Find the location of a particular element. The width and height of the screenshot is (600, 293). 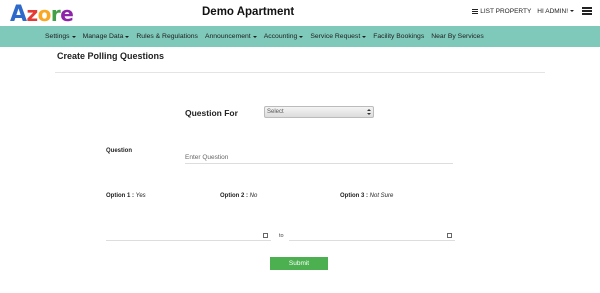

nav-item-facility-bookings: Facility Bookings is located at coordinates (398, 36).